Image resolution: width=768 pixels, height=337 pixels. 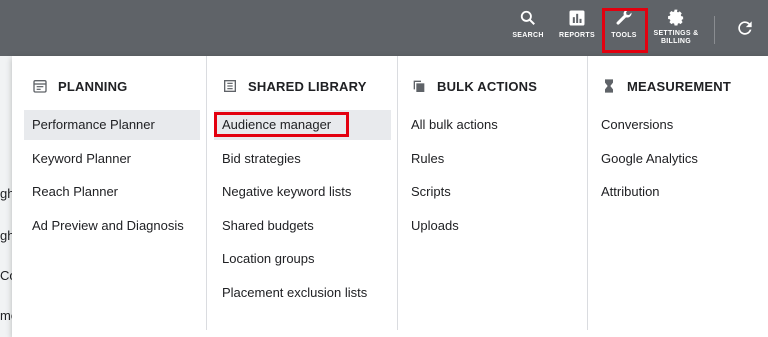 I want to click on menu-item-ad-preview: Ad Preview and Diagnosis, so click(x=104, y=226).